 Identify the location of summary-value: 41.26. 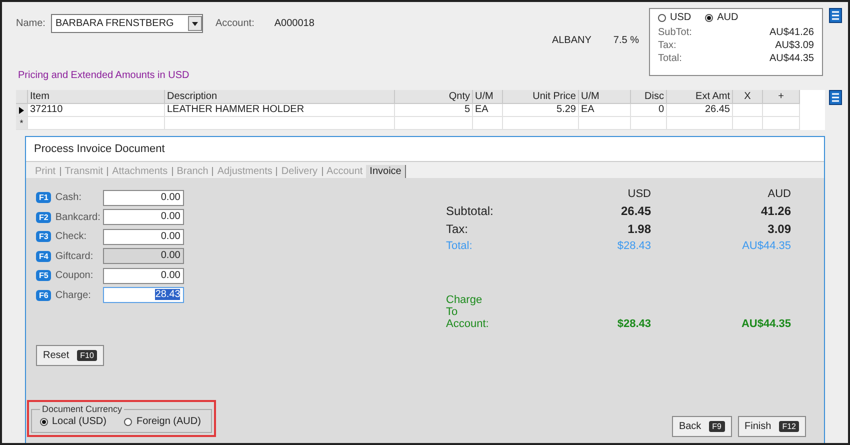
(775, 211).